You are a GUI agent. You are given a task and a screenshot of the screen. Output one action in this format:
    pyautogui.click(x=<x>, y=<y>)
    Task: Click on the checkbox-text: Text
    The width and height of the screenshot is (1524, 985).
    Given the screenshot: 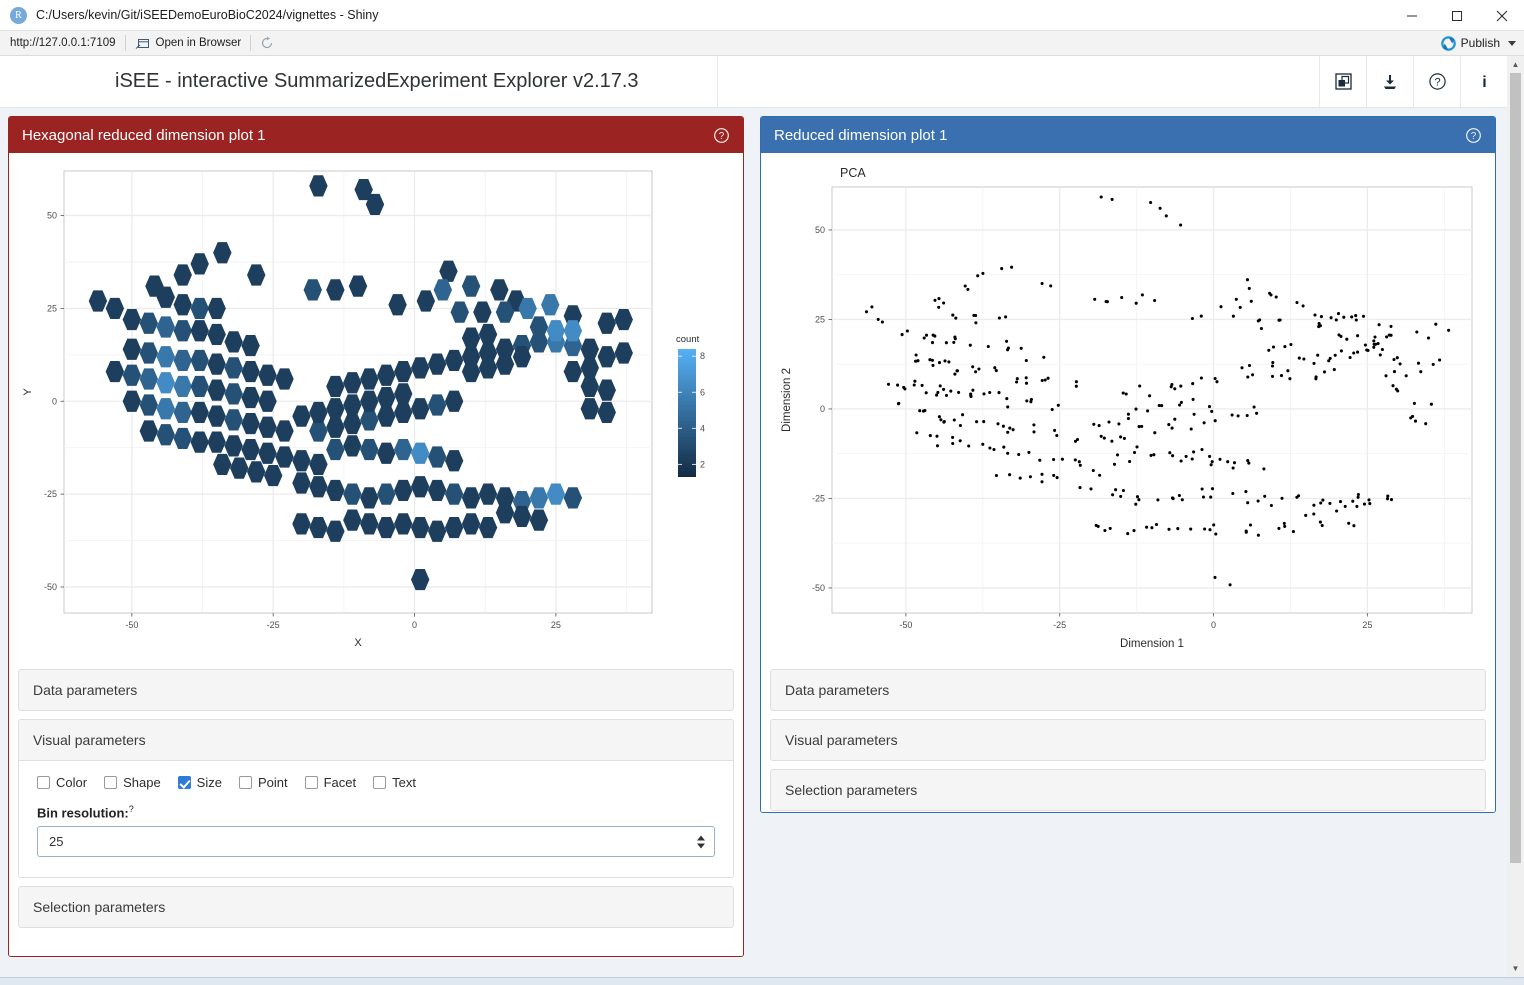 What is the action you would take?
    pyautogui.click(x=394, y=782)
    